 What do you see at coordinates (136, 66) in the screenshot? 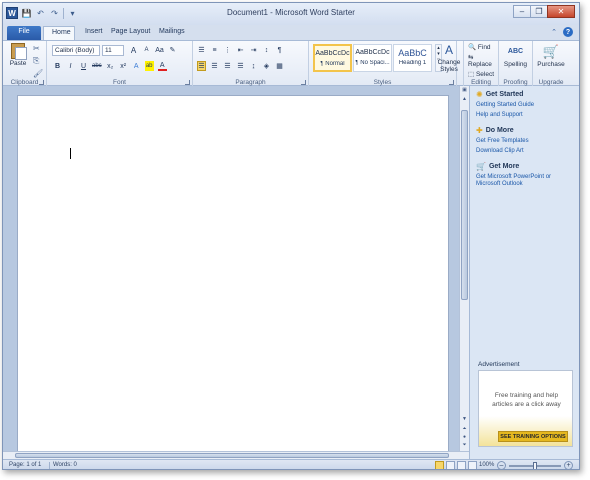
I see `text-effects-button: A` at bounding box center [136, 66].